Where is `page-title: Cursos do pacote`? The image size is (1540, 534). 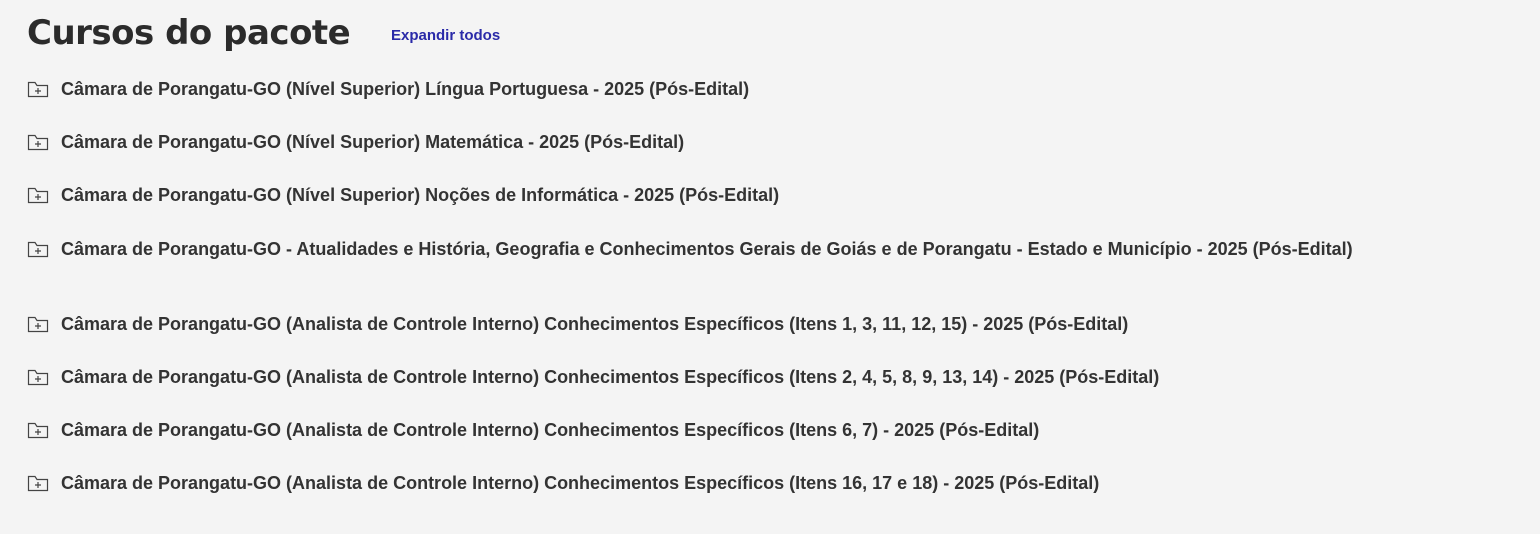 page-title: Cursos do pacote is located at coordinates (189, 33).